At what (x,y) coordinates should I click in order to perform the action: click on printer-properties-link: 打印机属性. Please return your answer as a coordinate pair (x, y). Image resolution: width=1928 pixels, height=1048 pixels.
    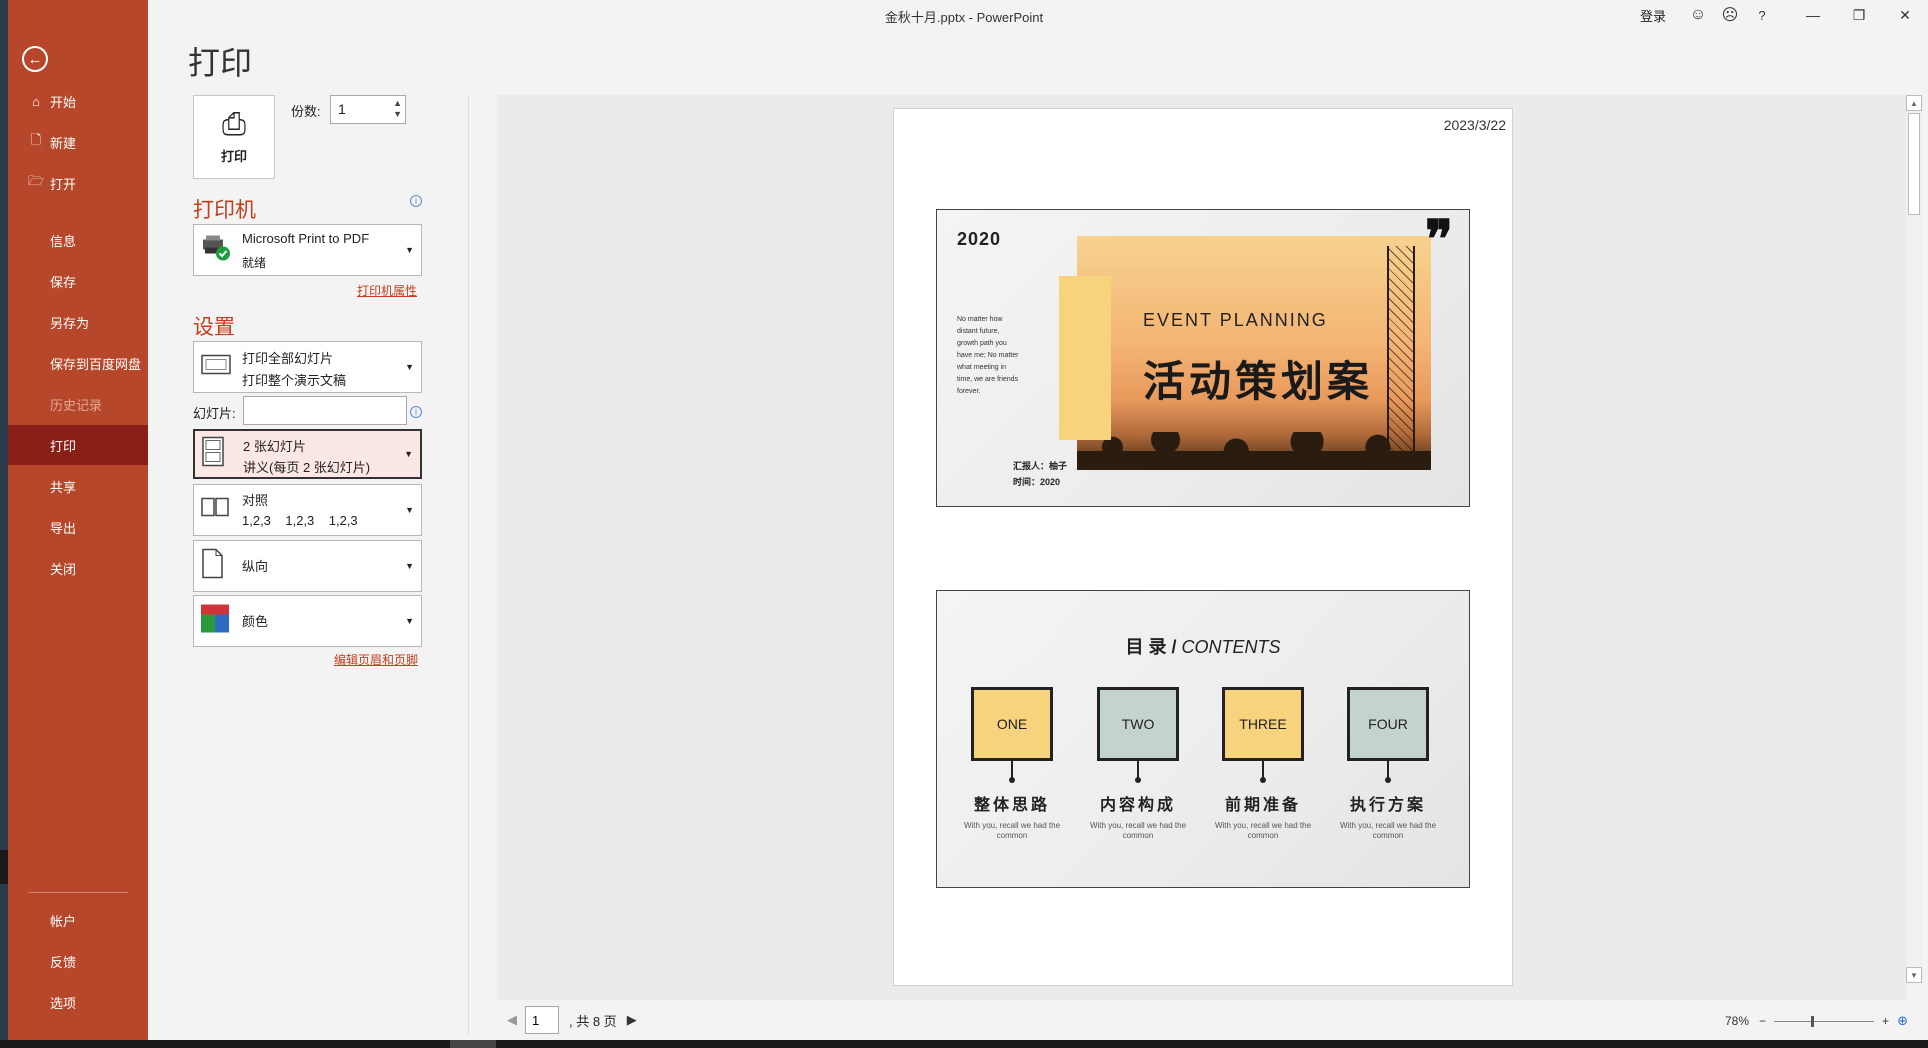
    Looking at the image, I should click on (387, 290).